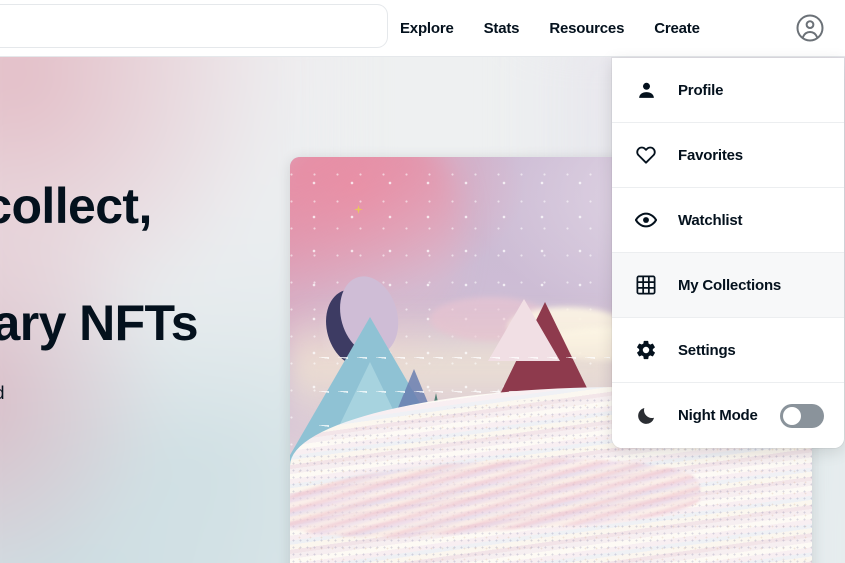  What do you see at coordinates (701, 90) in the screenshot?
I see `menu-item-label: Profile` at bounding box center [701, 90].